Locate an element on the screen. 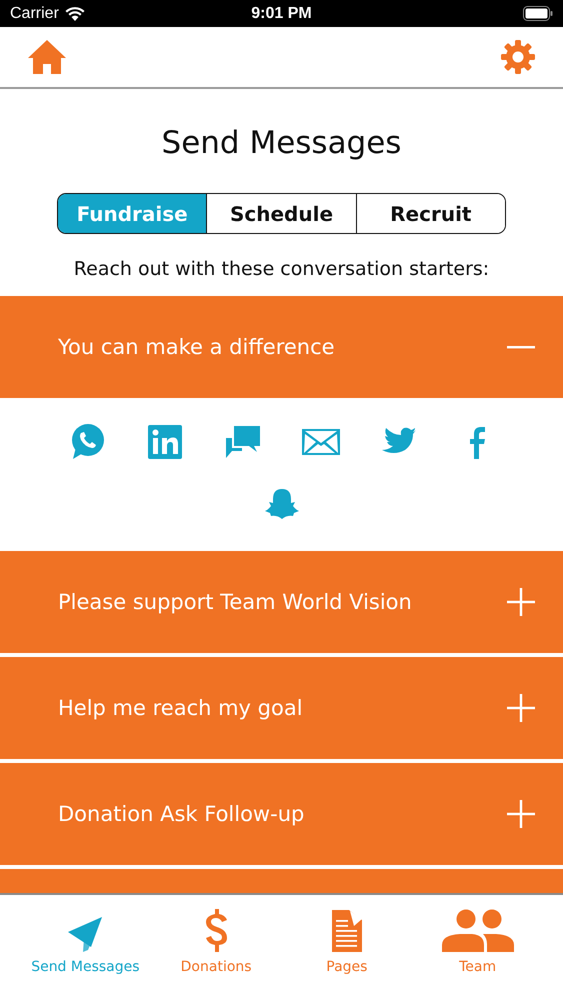 This screenshot has width=563, height=1000. page-title: Send Messages is located at coordinates (281, 143).